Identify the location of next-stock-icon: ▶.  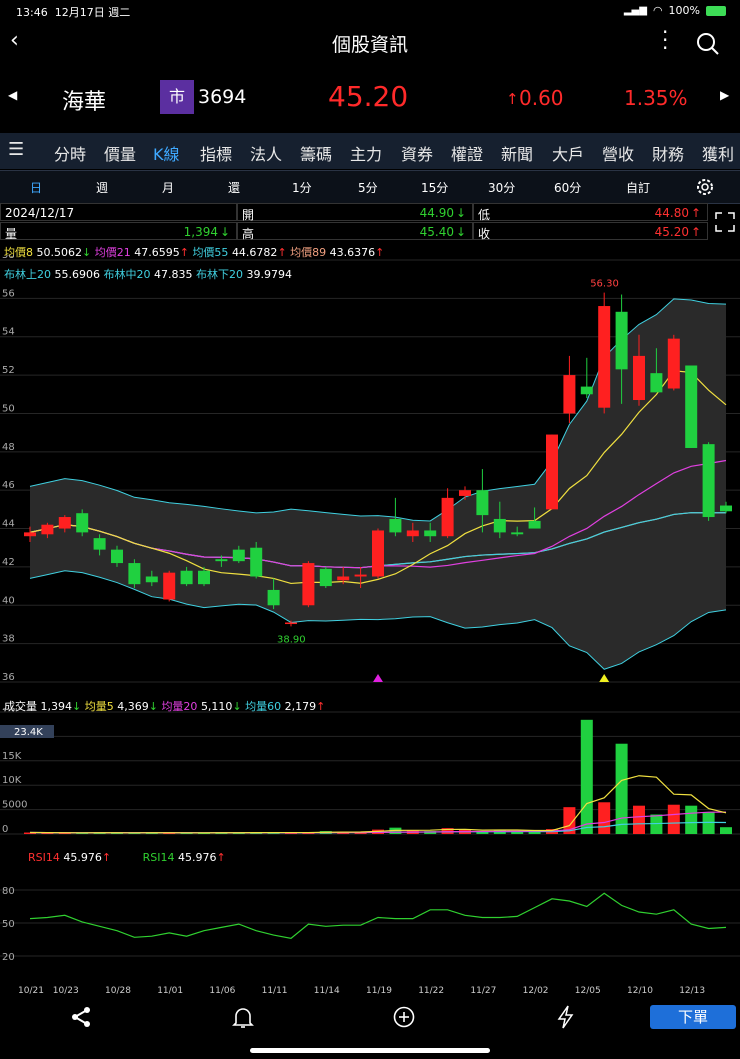
(724, 95).